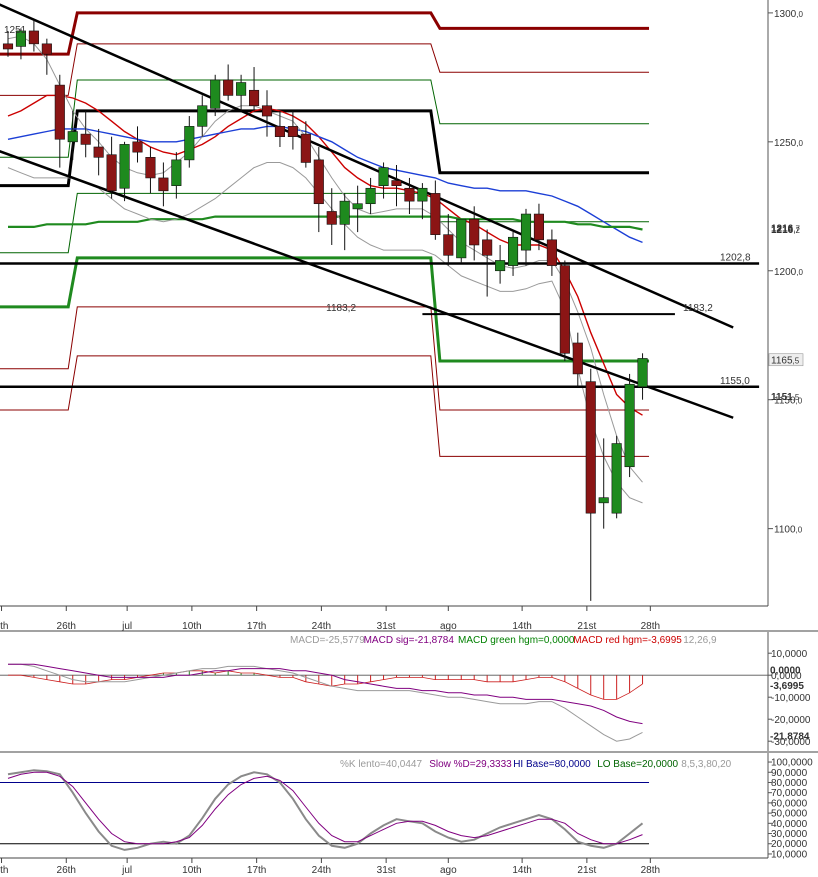 This screenshot has width=818, height=877. Describe the element at coordinates (789, 854) in the screenshot. I see `stochastic-tick-label: 10,0000` at that location.